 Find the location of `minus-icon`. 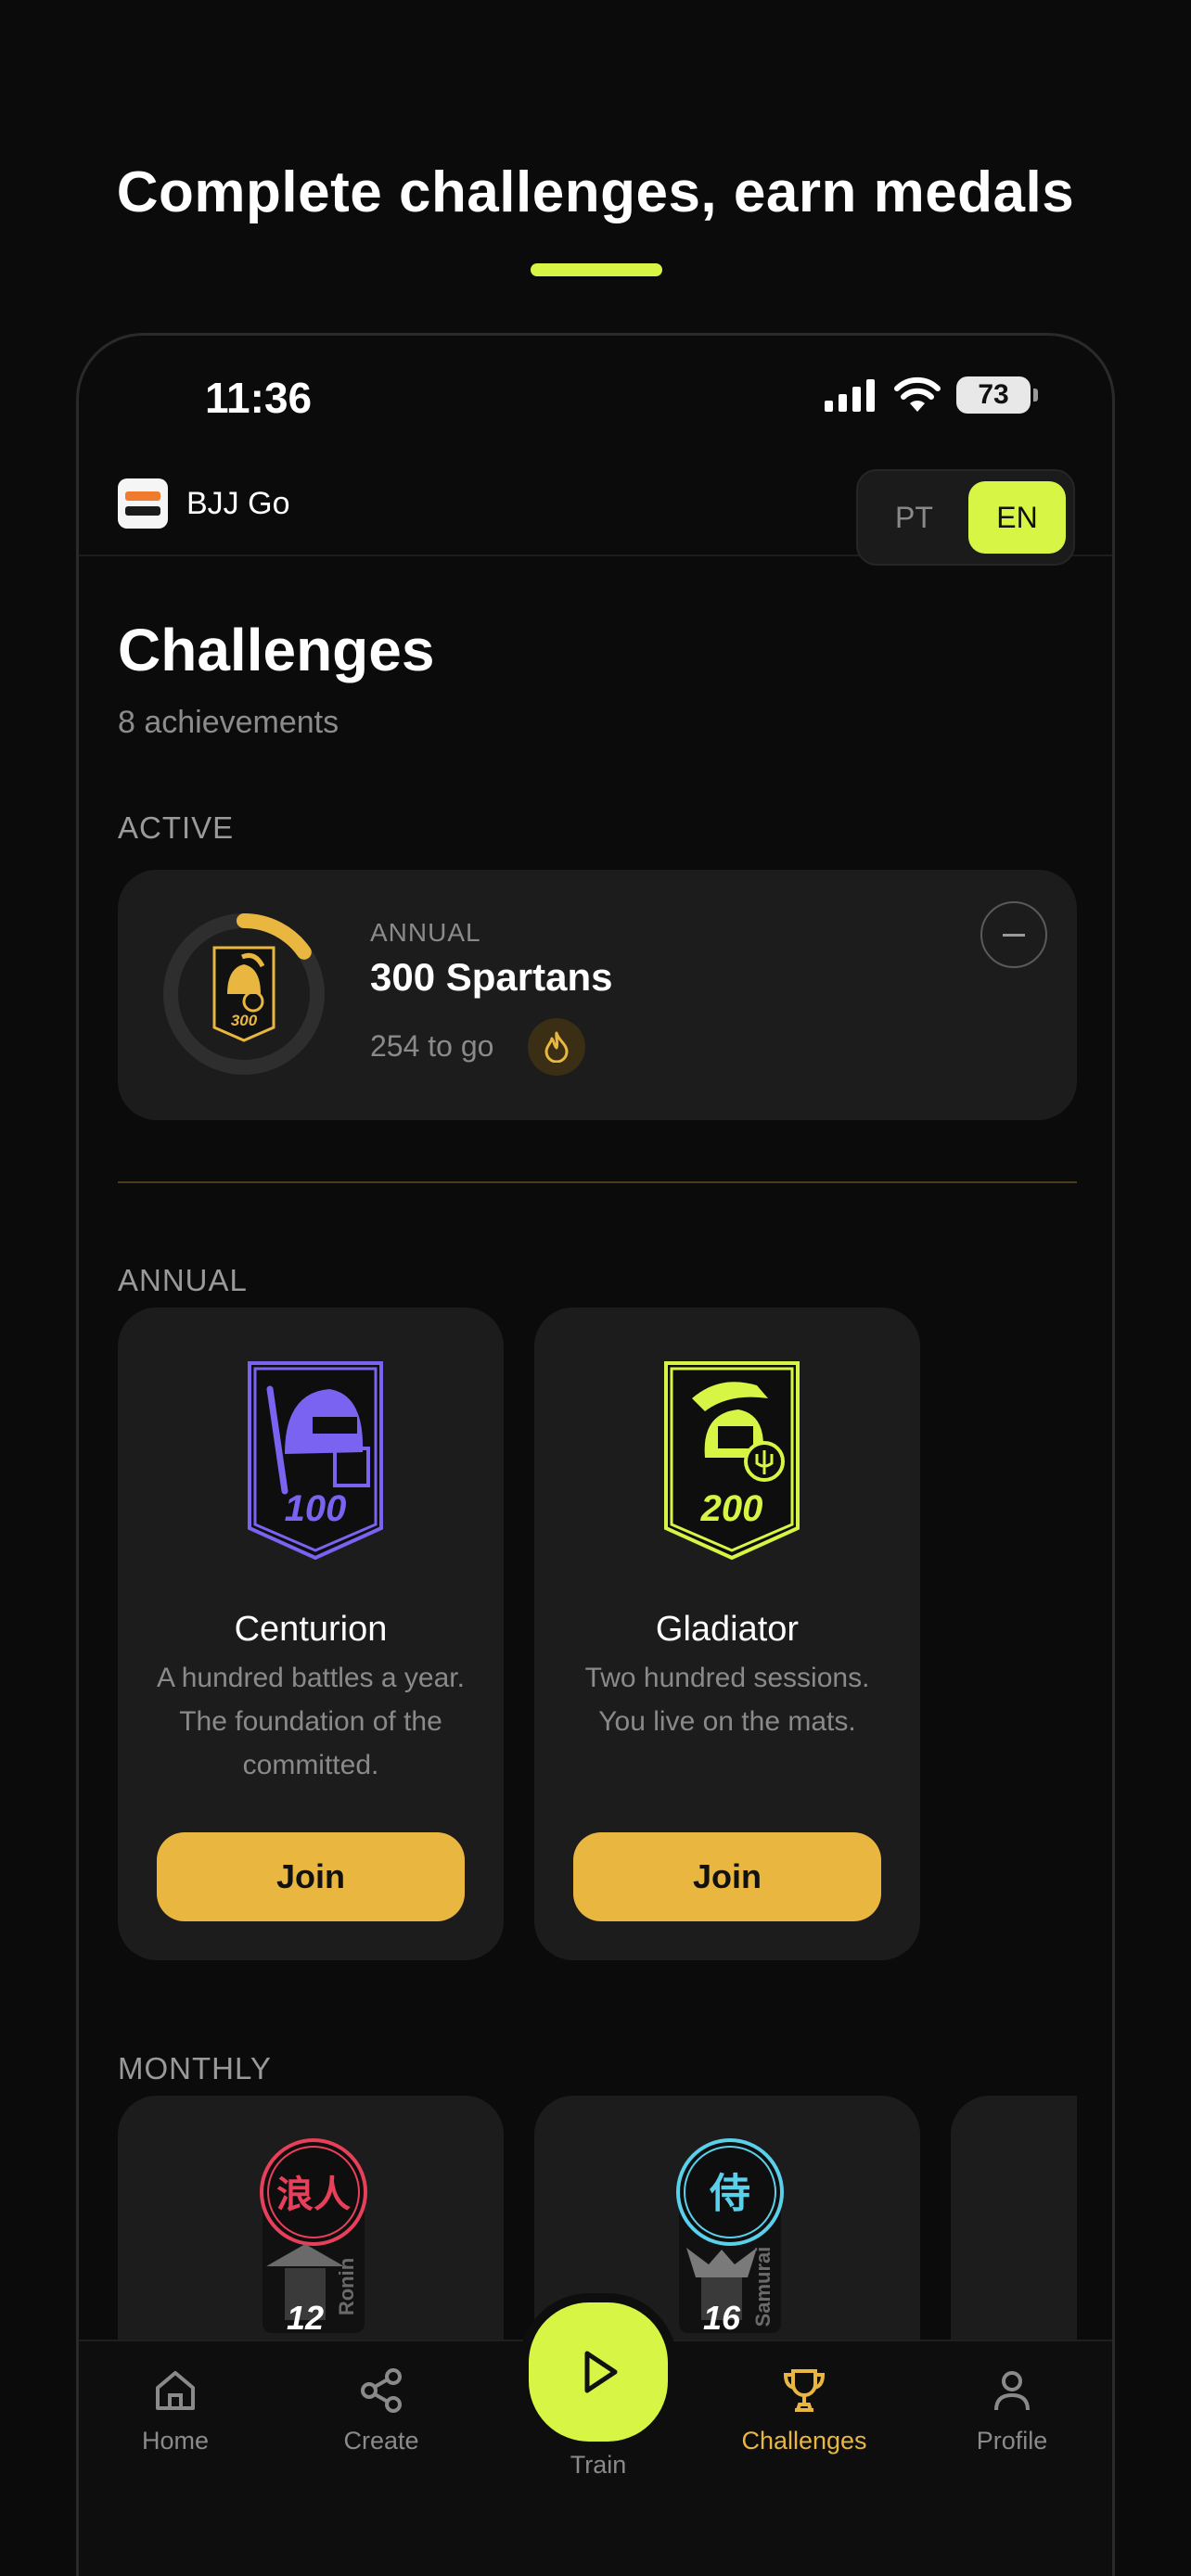

minus-icon is located at coordinates (1014, 935).